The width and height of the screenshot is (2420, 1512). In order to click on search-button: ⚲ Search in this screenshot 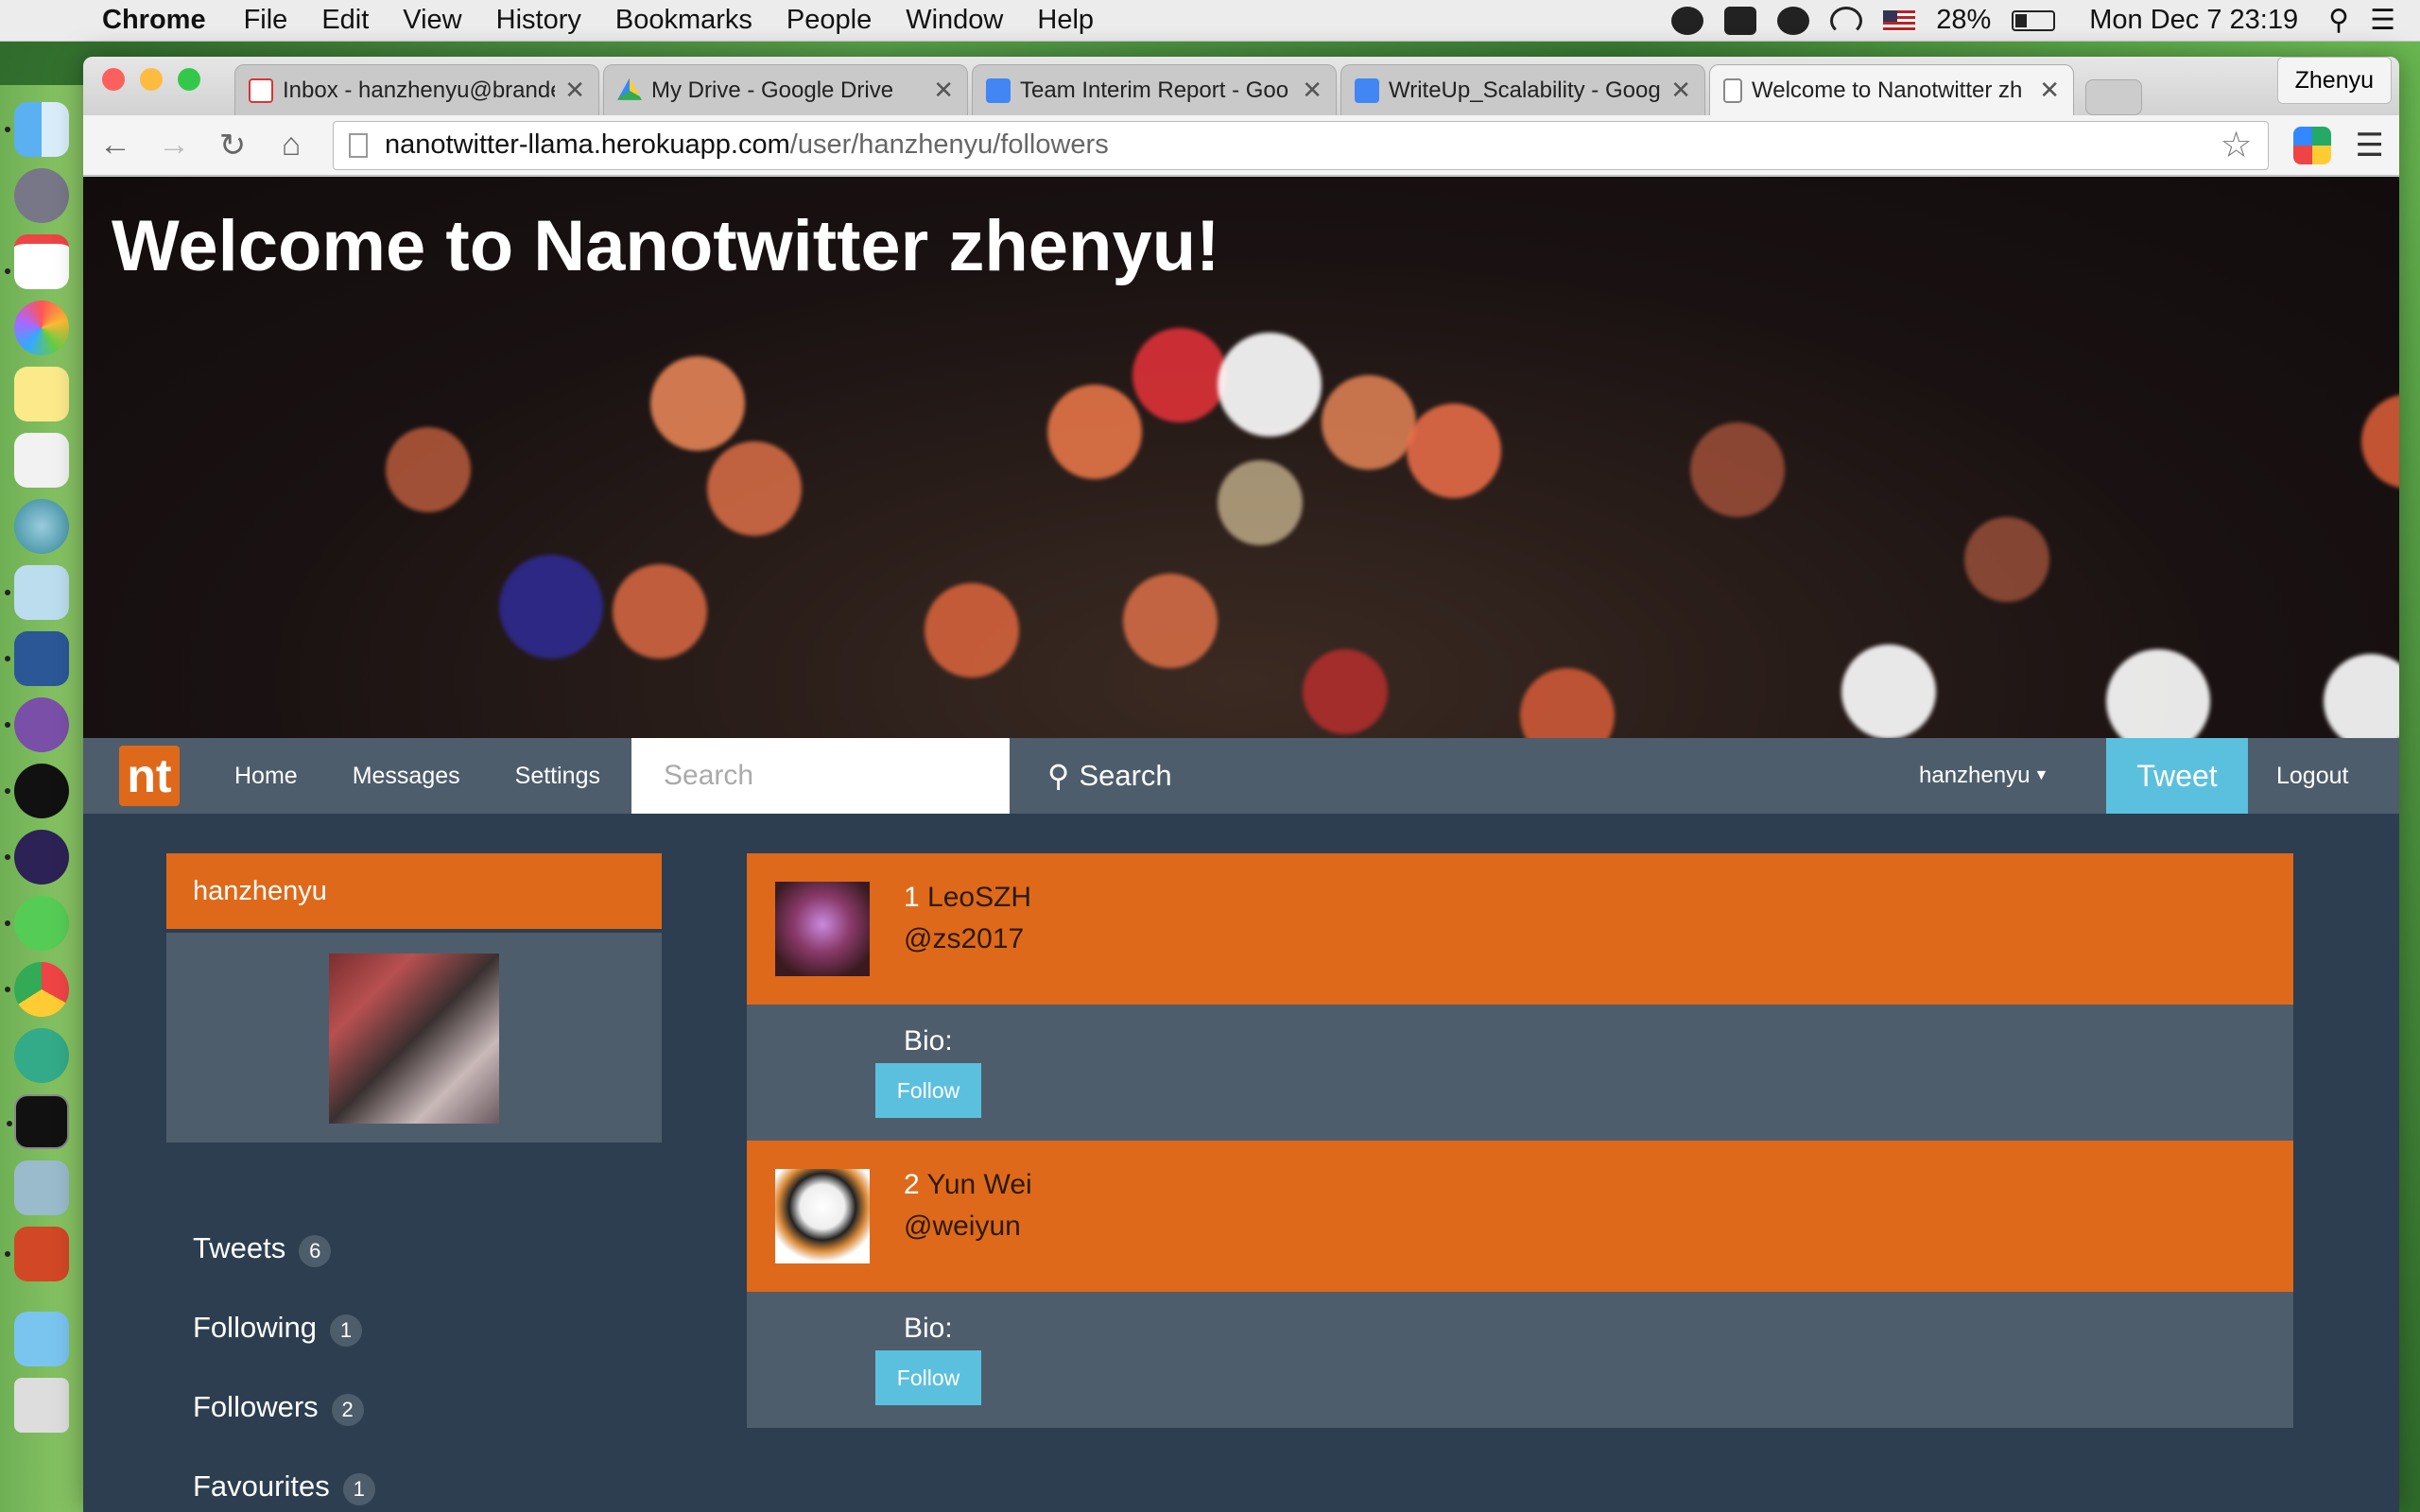, I will do `click(1110, 776)`.